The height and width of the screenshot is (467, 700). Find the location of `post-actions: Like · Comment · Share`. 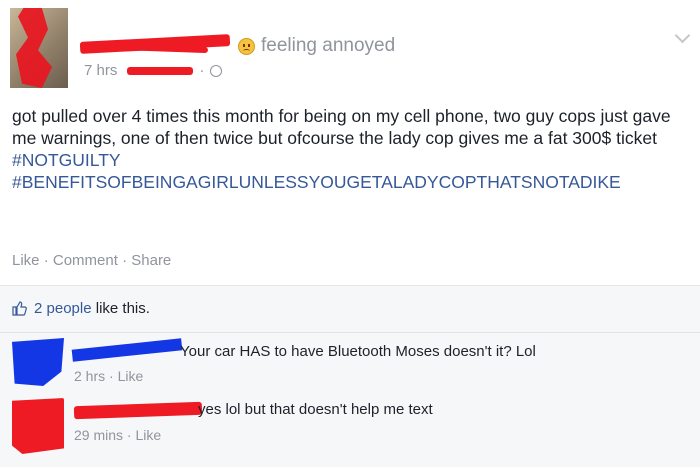

post-actions: Like · Comment · Share is located at coordinates (91, 260).